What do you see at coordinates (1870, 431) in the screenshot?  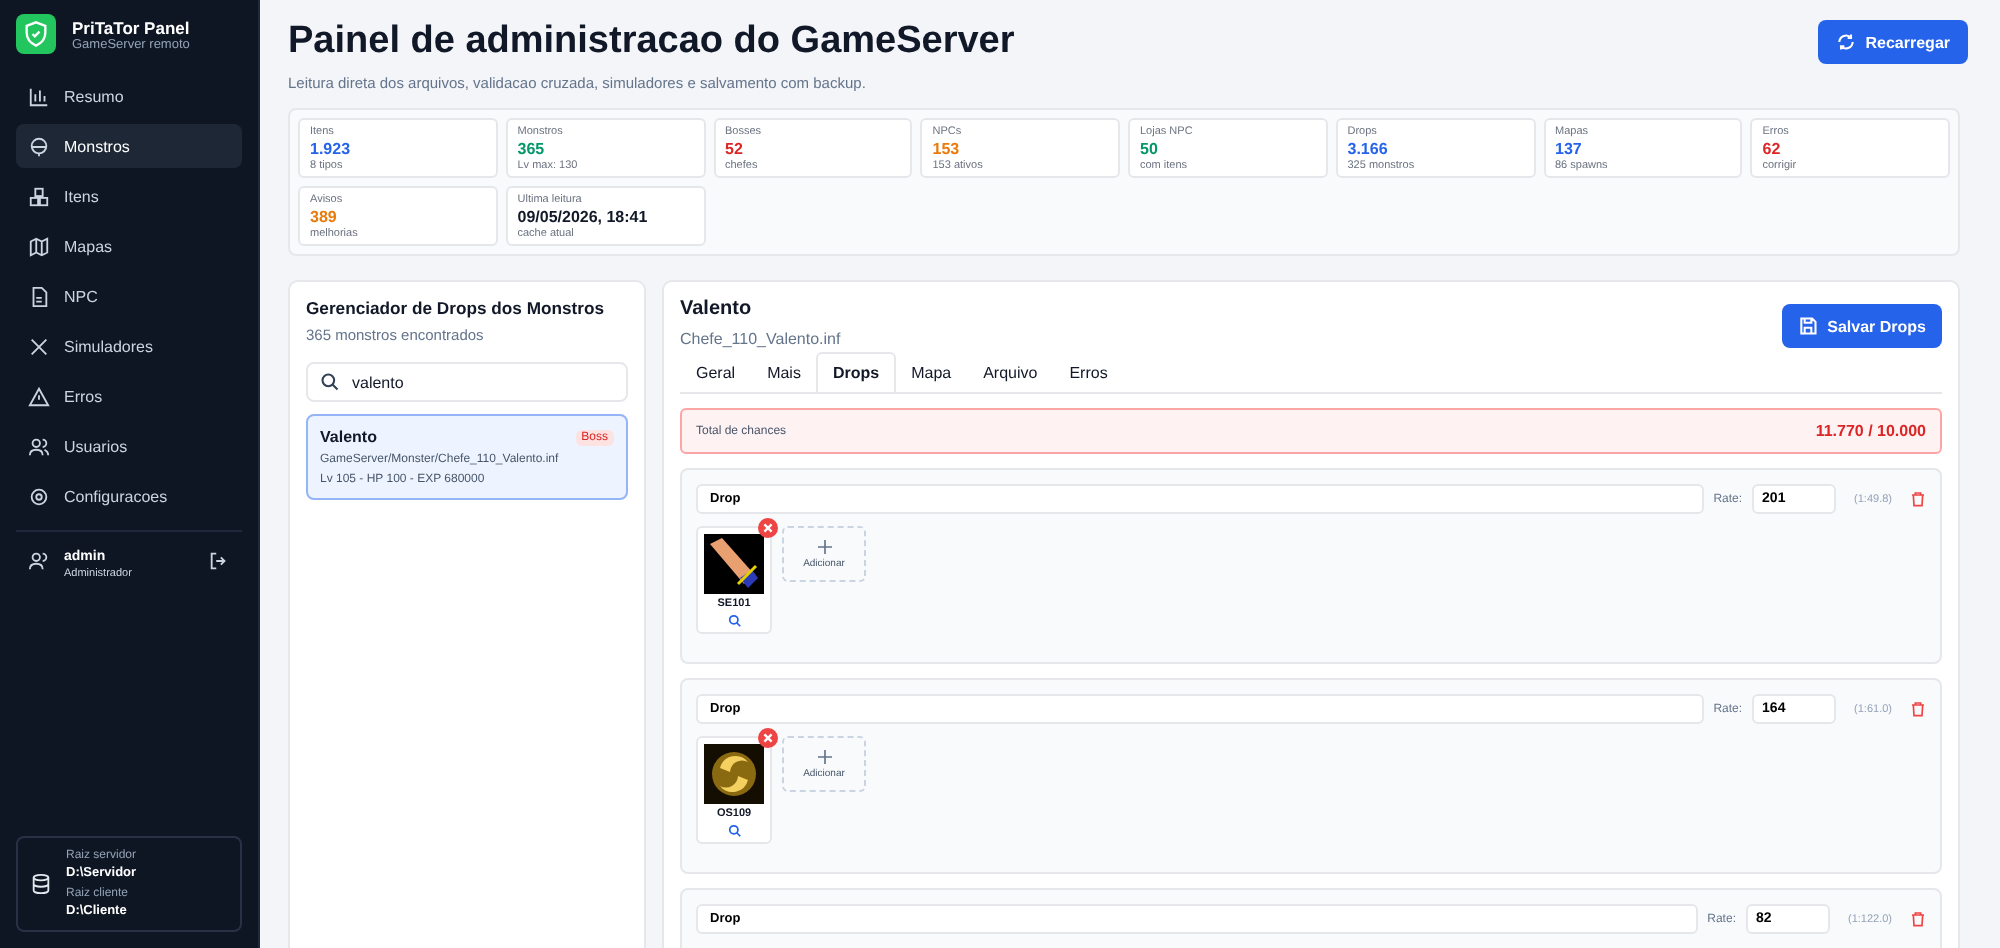 I see `total-value: 11.770 / 10.000` at bounding box center [1870, 431].